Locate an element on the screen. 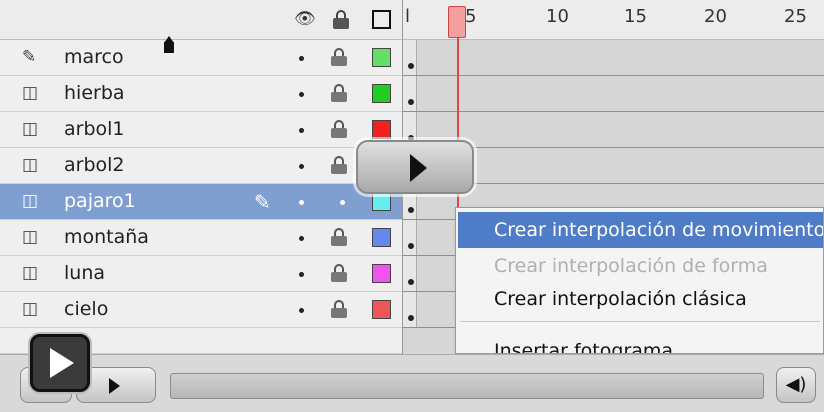  layer-row: ◫ montaña is located at coordinates (201, 238).